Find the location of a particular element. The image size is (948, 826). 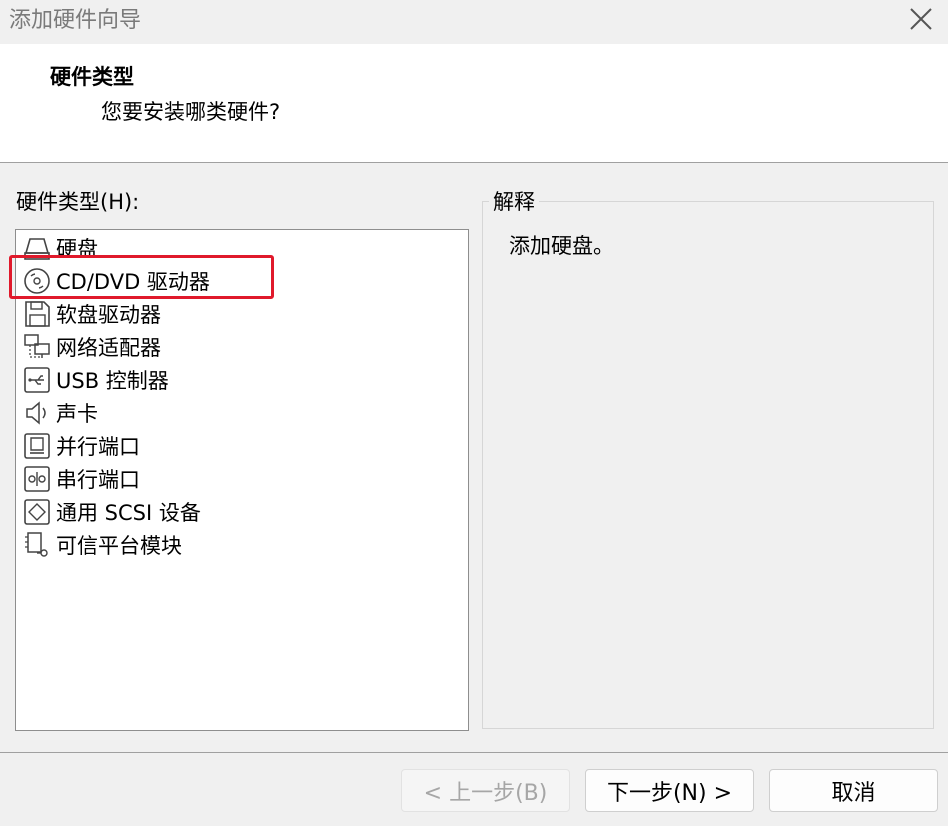

list-item-label: 串行端口 is located at coordinates (98, 480).